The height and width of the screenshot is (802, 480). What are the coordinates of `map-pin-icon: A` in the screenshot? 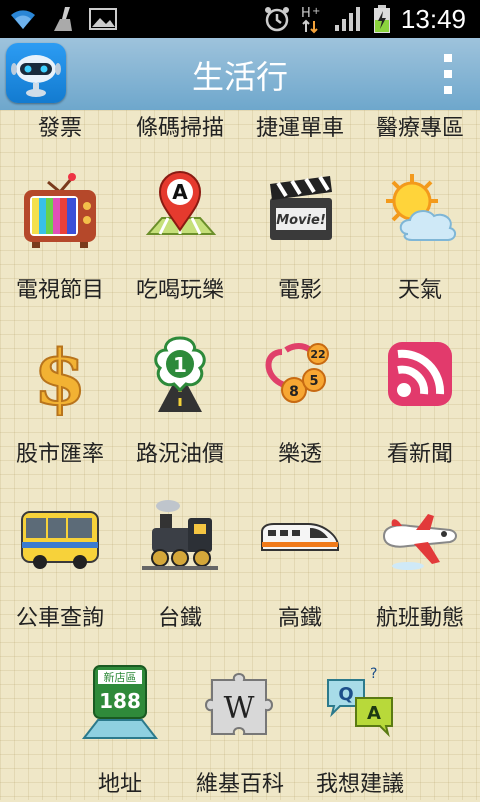 It's located at (181, 203).